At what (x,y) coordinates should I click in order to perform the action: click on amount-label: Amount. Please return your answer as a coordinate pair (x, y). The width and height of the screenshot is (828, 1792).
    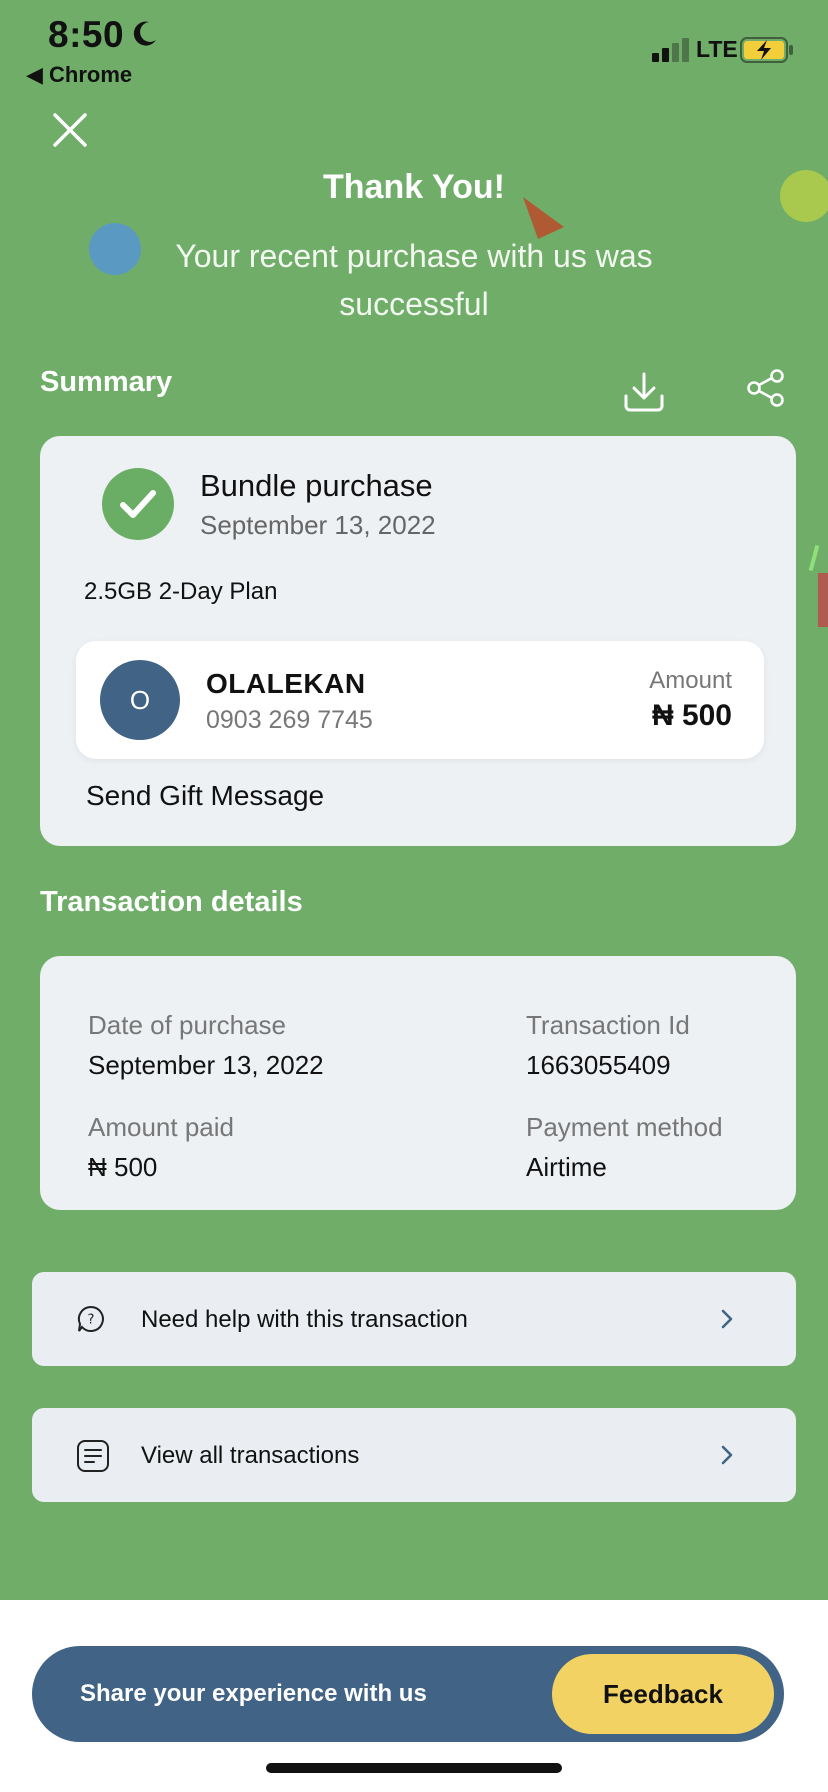
    Looking at the image, I should click on (690, 680).